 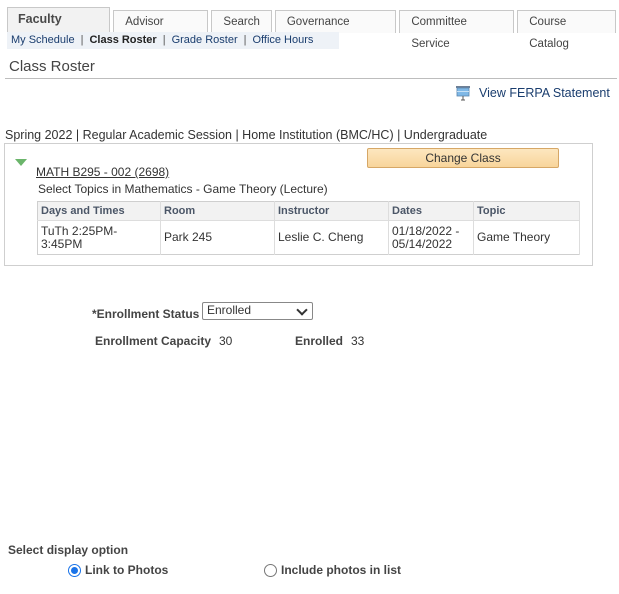 What do you see at coordinates (526, 237) in the screenshot?
I see `cell-topic: Game Theory` at bounding box center [526, 237].